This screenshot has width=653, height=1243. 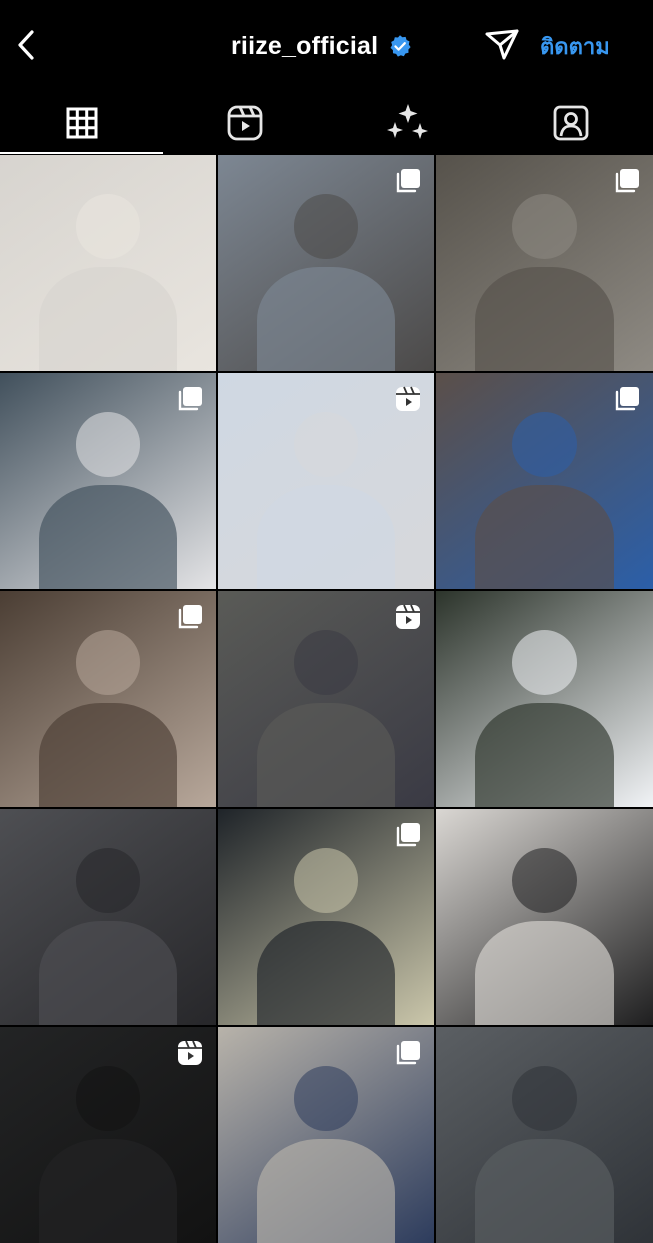 What do you see at coordinates (305, 45) in the screenshot?
I see `profile-username: riize_official` at bounding box center [305, 45].